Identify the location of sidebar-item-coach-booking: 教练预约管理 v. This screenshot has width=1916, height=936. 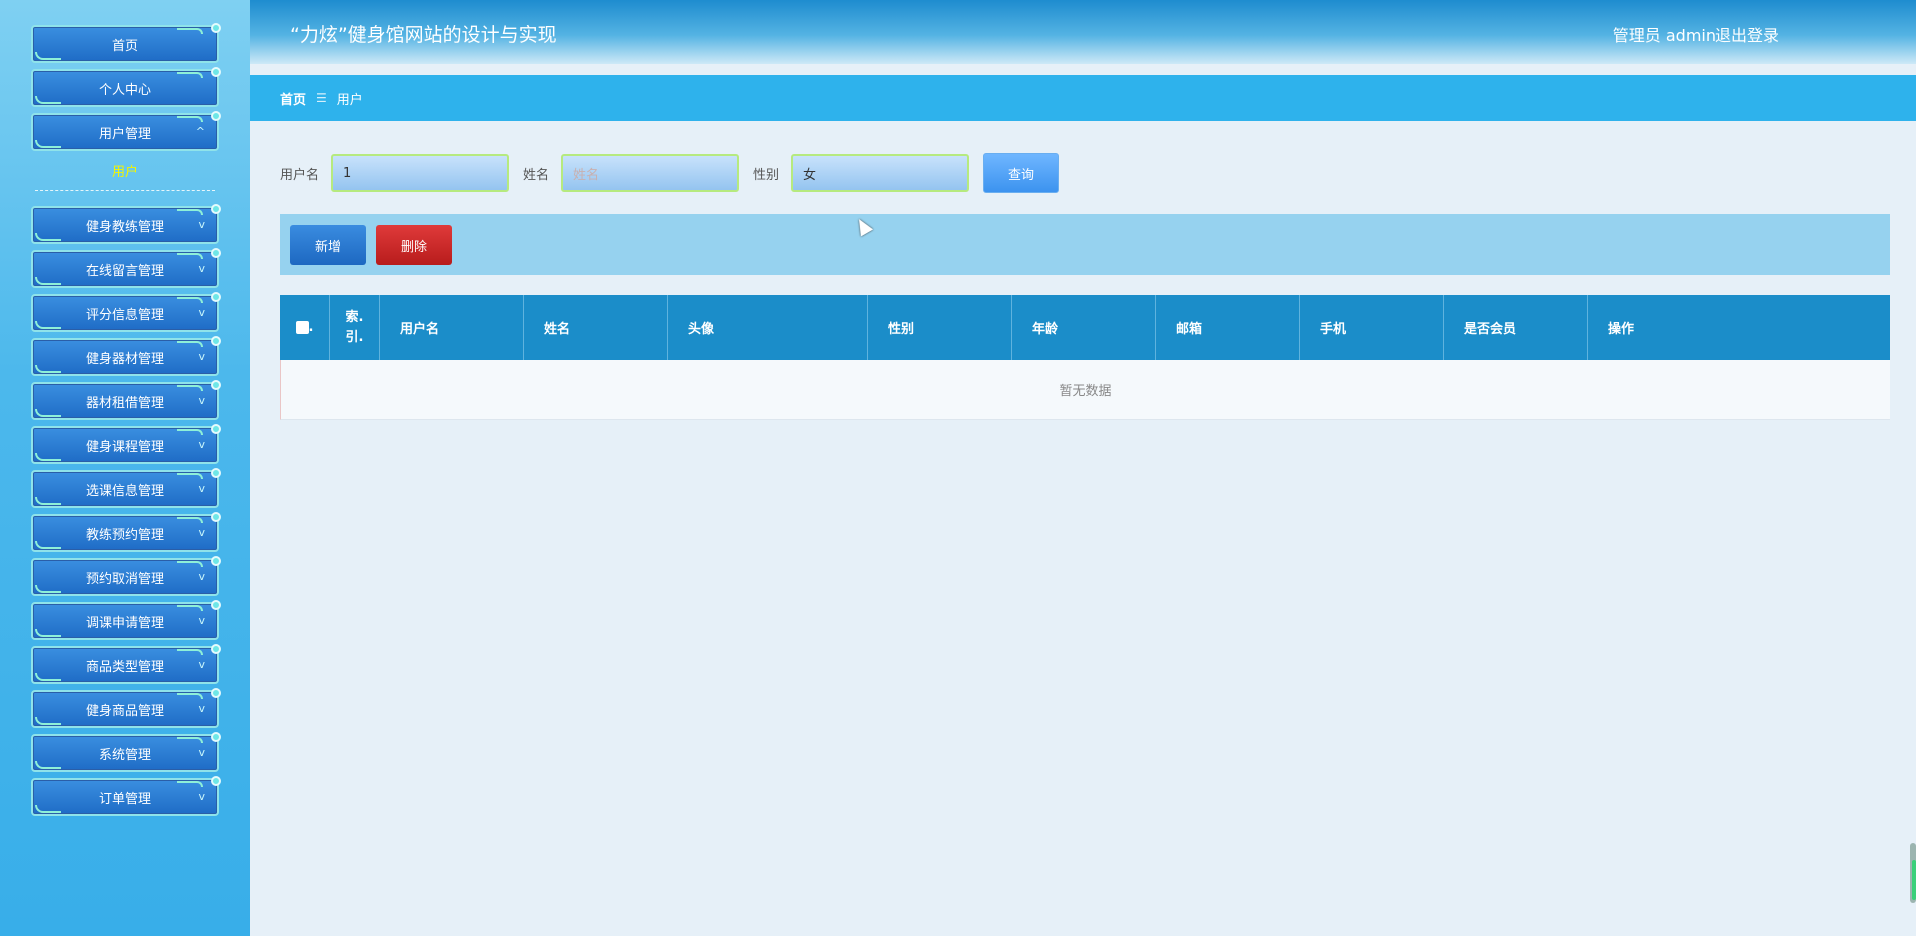
(126, 532).